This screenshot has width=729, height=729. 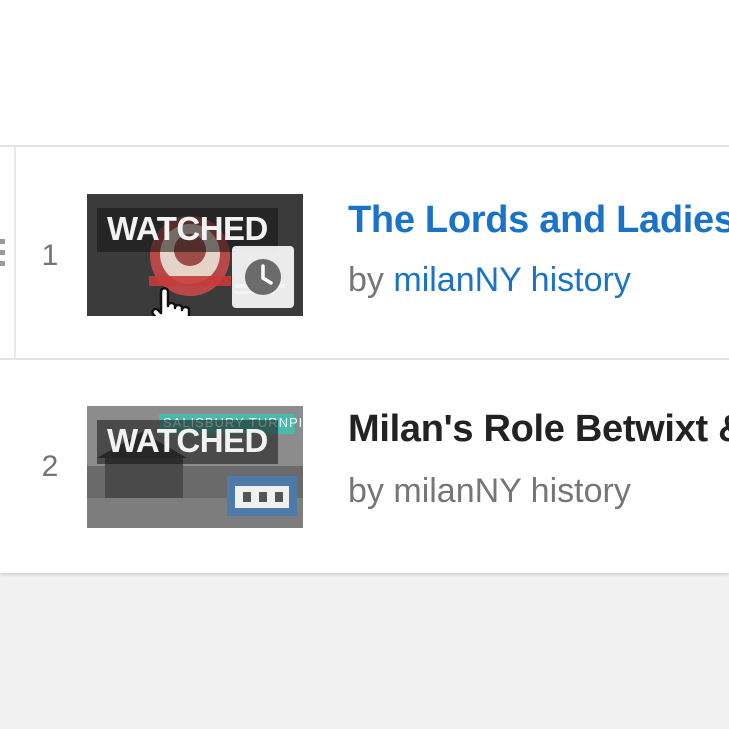 What do you see at coordinates (50, 255) in the screenshot?
I see `item-index: 1` at bounding box center [50, 255].